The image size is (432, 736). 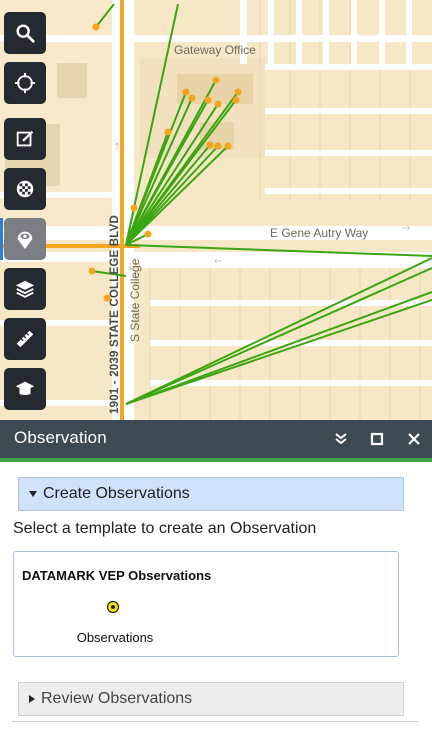 What do you see at coordinates (319, 233) in the screenshot?
I see `map-label-gene-autry: E Gene Autry Way` at bounding box center [319, 233].